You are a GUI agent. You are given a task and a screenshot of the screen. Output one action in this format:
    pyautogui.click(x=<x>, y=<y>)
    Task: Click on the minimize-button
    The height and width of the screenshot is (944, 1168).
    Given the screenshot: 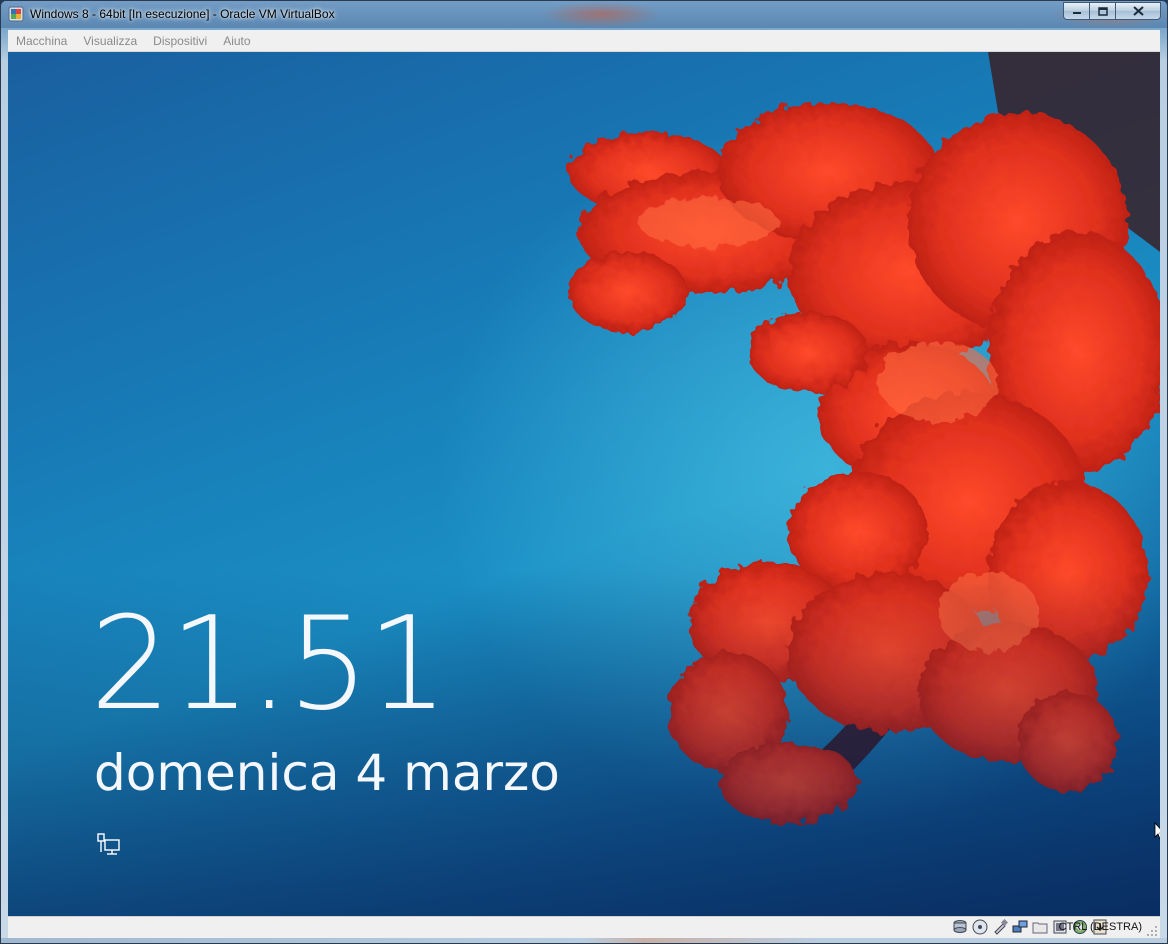 What is the action you would take?
    pyautogui.click(x=1076, y=11)
    